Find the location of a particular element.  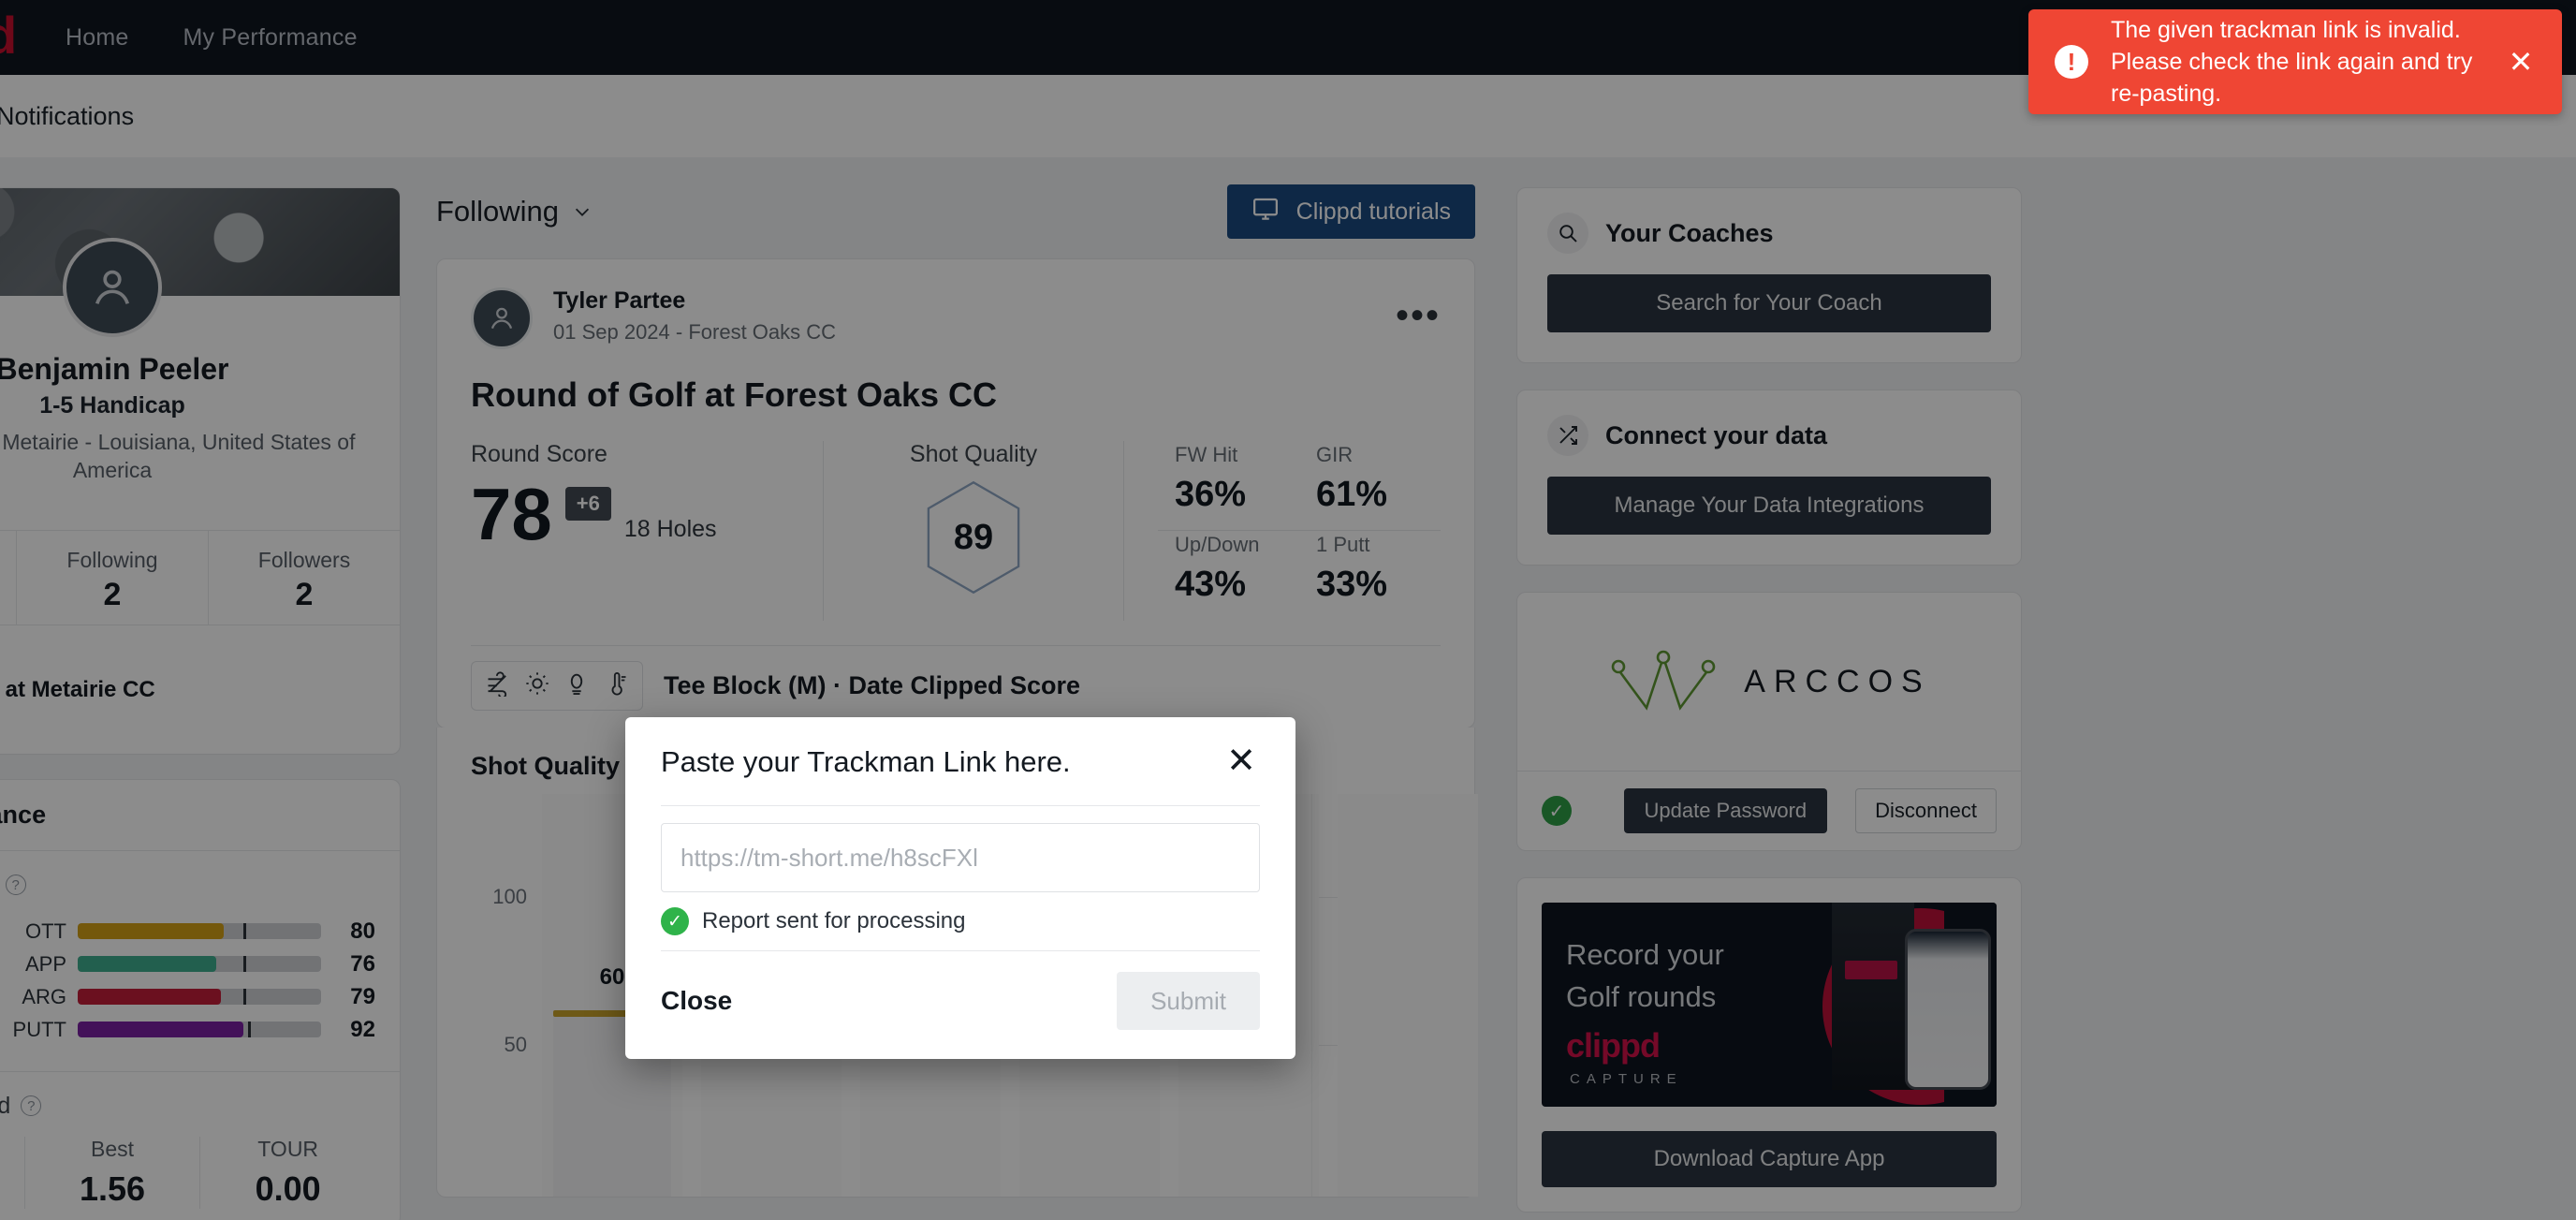

modal-title: Paste your Trackman Link here. is located at coordinates (866, 761).